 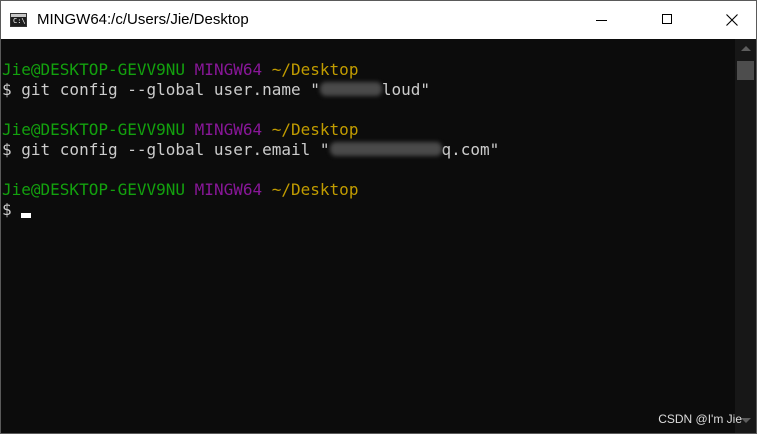 I want to click on command-tail: q.com", so click(x=470, y=149).